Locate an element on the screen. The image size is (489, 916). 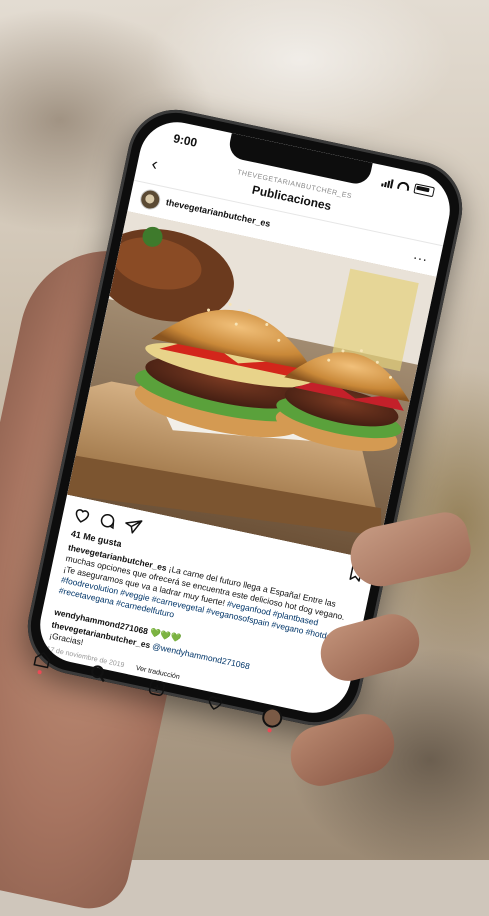
battery-icon is located at coordinates (424, 190).